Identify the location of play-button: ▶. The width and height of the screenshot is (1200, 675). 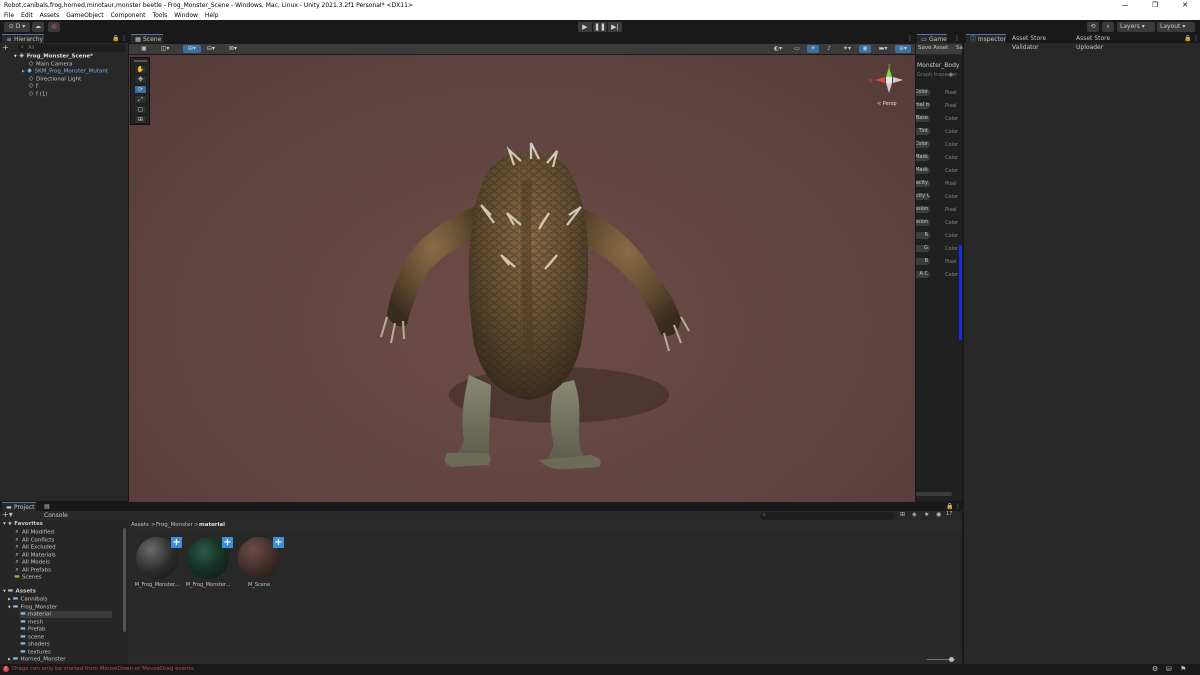
(585, 27).